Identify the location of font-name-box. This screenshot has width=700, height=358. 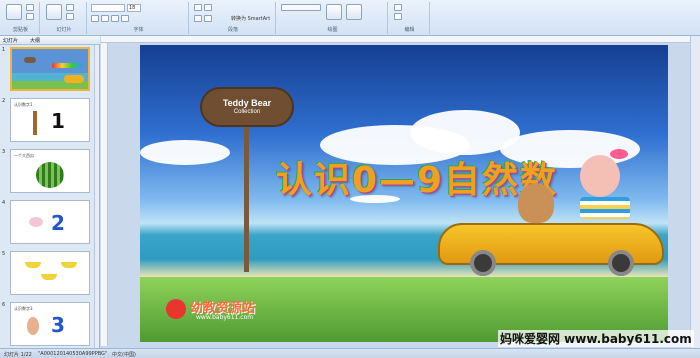
(108, 8).